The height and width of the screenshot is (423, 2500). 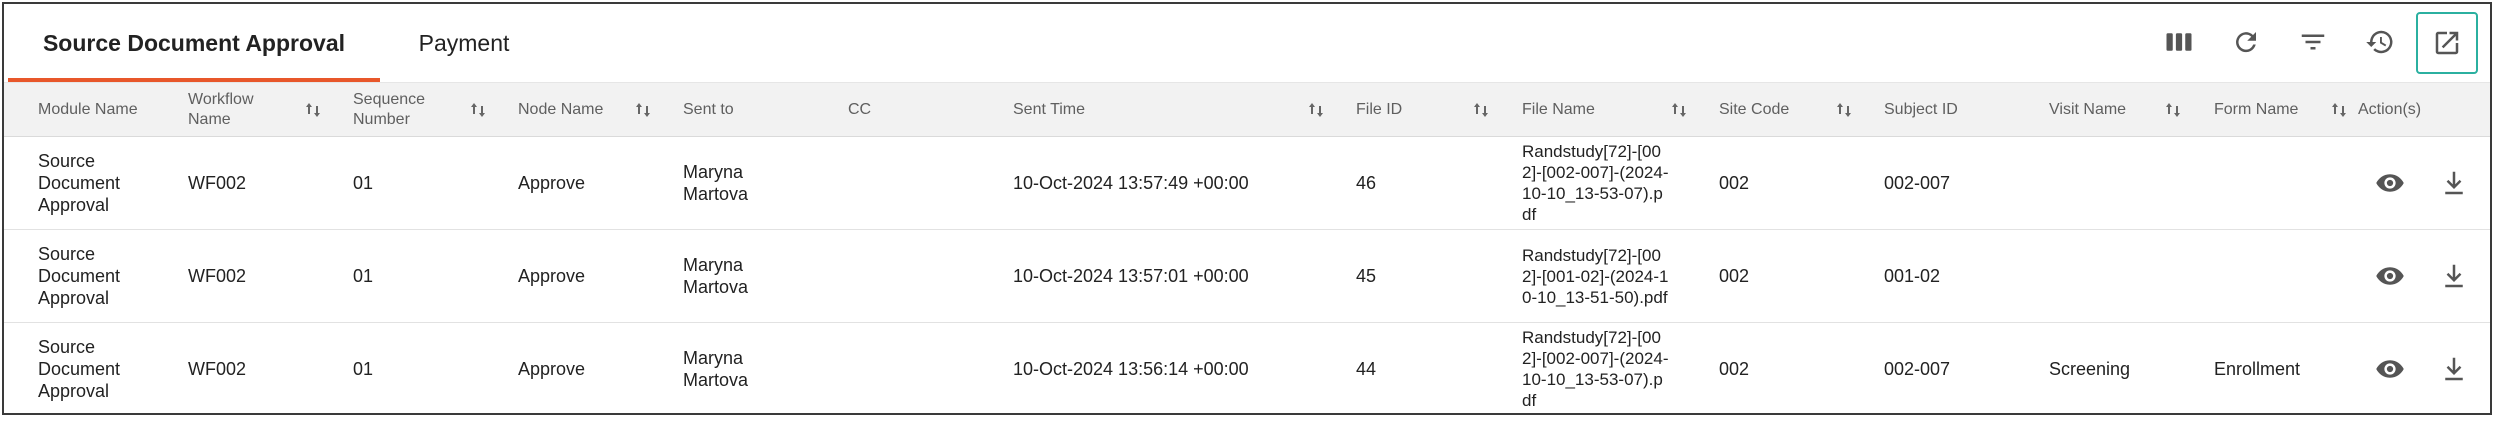 I want to click on sort-node-name, so click(x=643, y=110).